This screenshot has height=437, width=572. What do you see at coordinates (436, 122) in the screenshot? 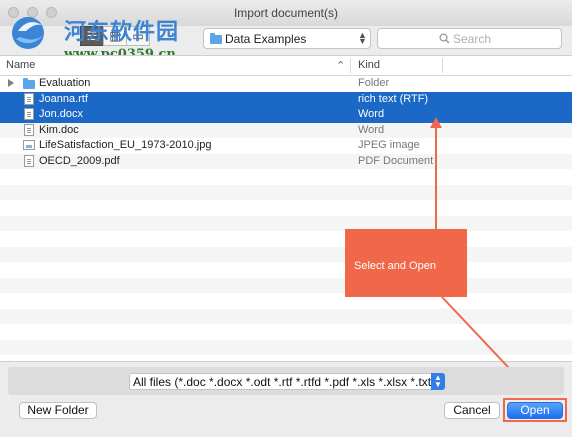
I see `arrowhead-up-icon` at bounding box center [436, 122].